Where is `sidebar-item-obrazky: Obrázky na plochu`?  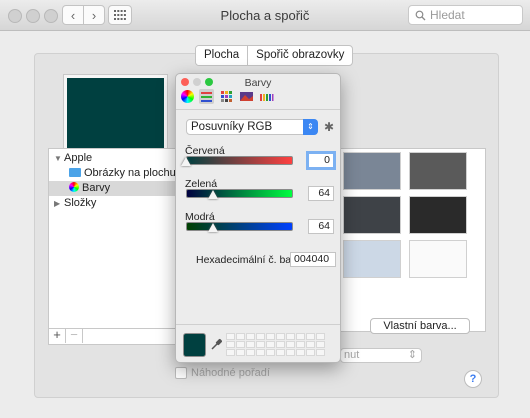
sidebar-item-obrazky: Obrázky na plochu is located at coordinates (120, 173).